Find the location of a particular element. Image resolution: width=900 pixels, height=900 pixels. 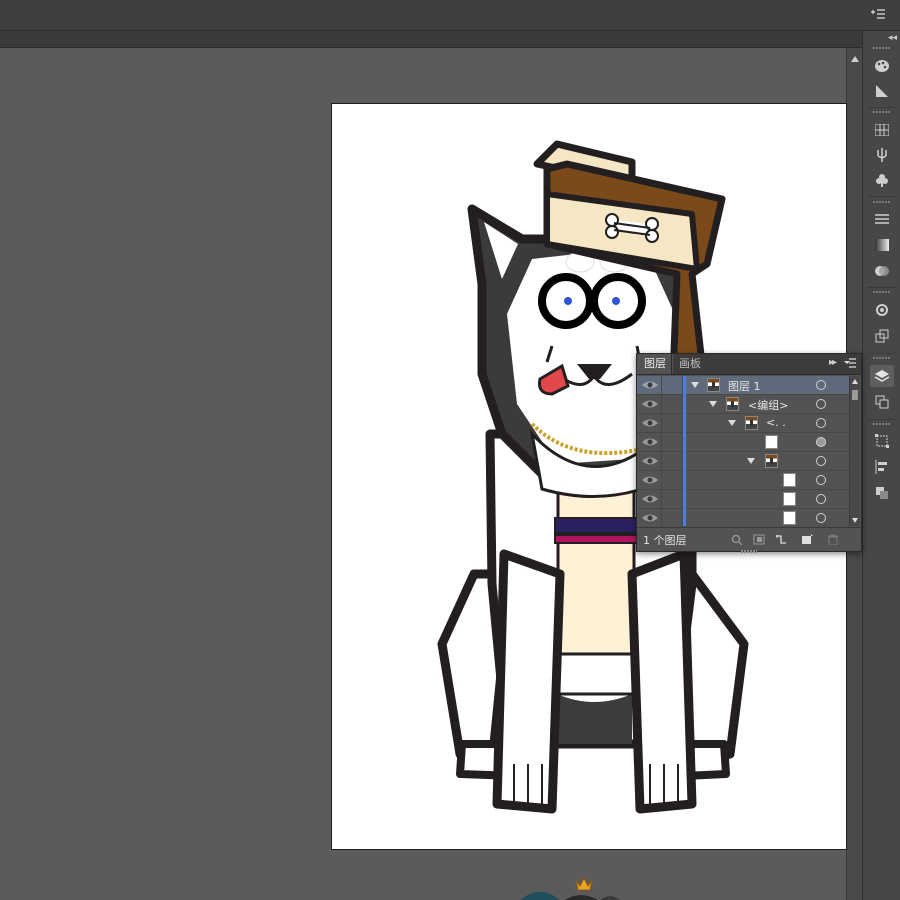

layers-scrollbar is located at coordinates (854, 451).